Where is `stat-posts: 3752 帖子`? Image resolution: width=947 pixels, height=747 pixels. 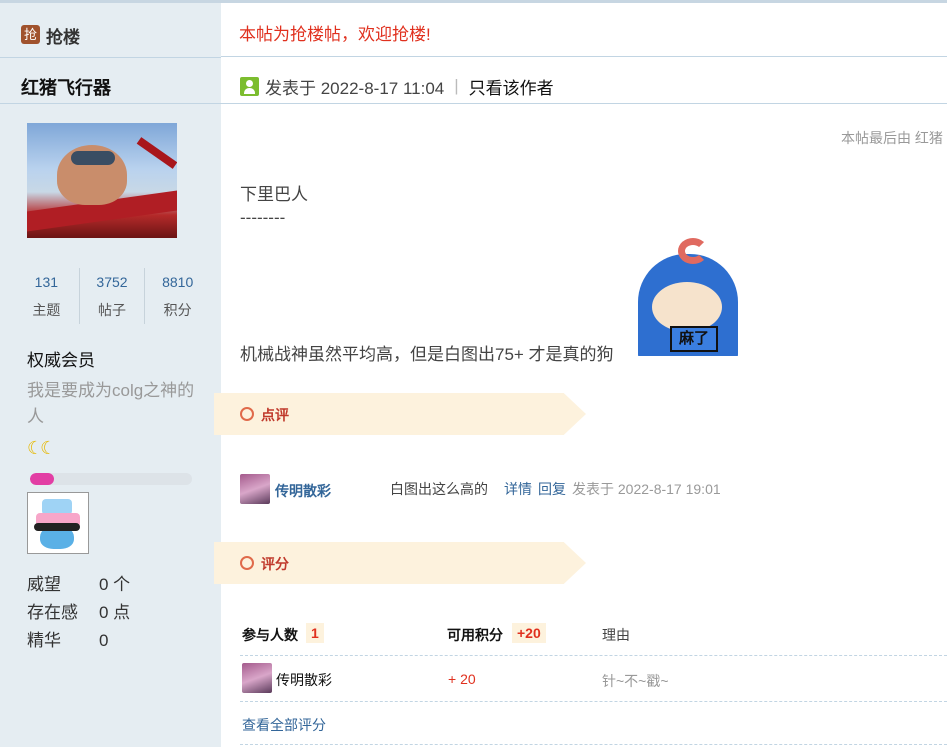
stat-posts: 3752 帖子 is located at coordinates (111, 296).